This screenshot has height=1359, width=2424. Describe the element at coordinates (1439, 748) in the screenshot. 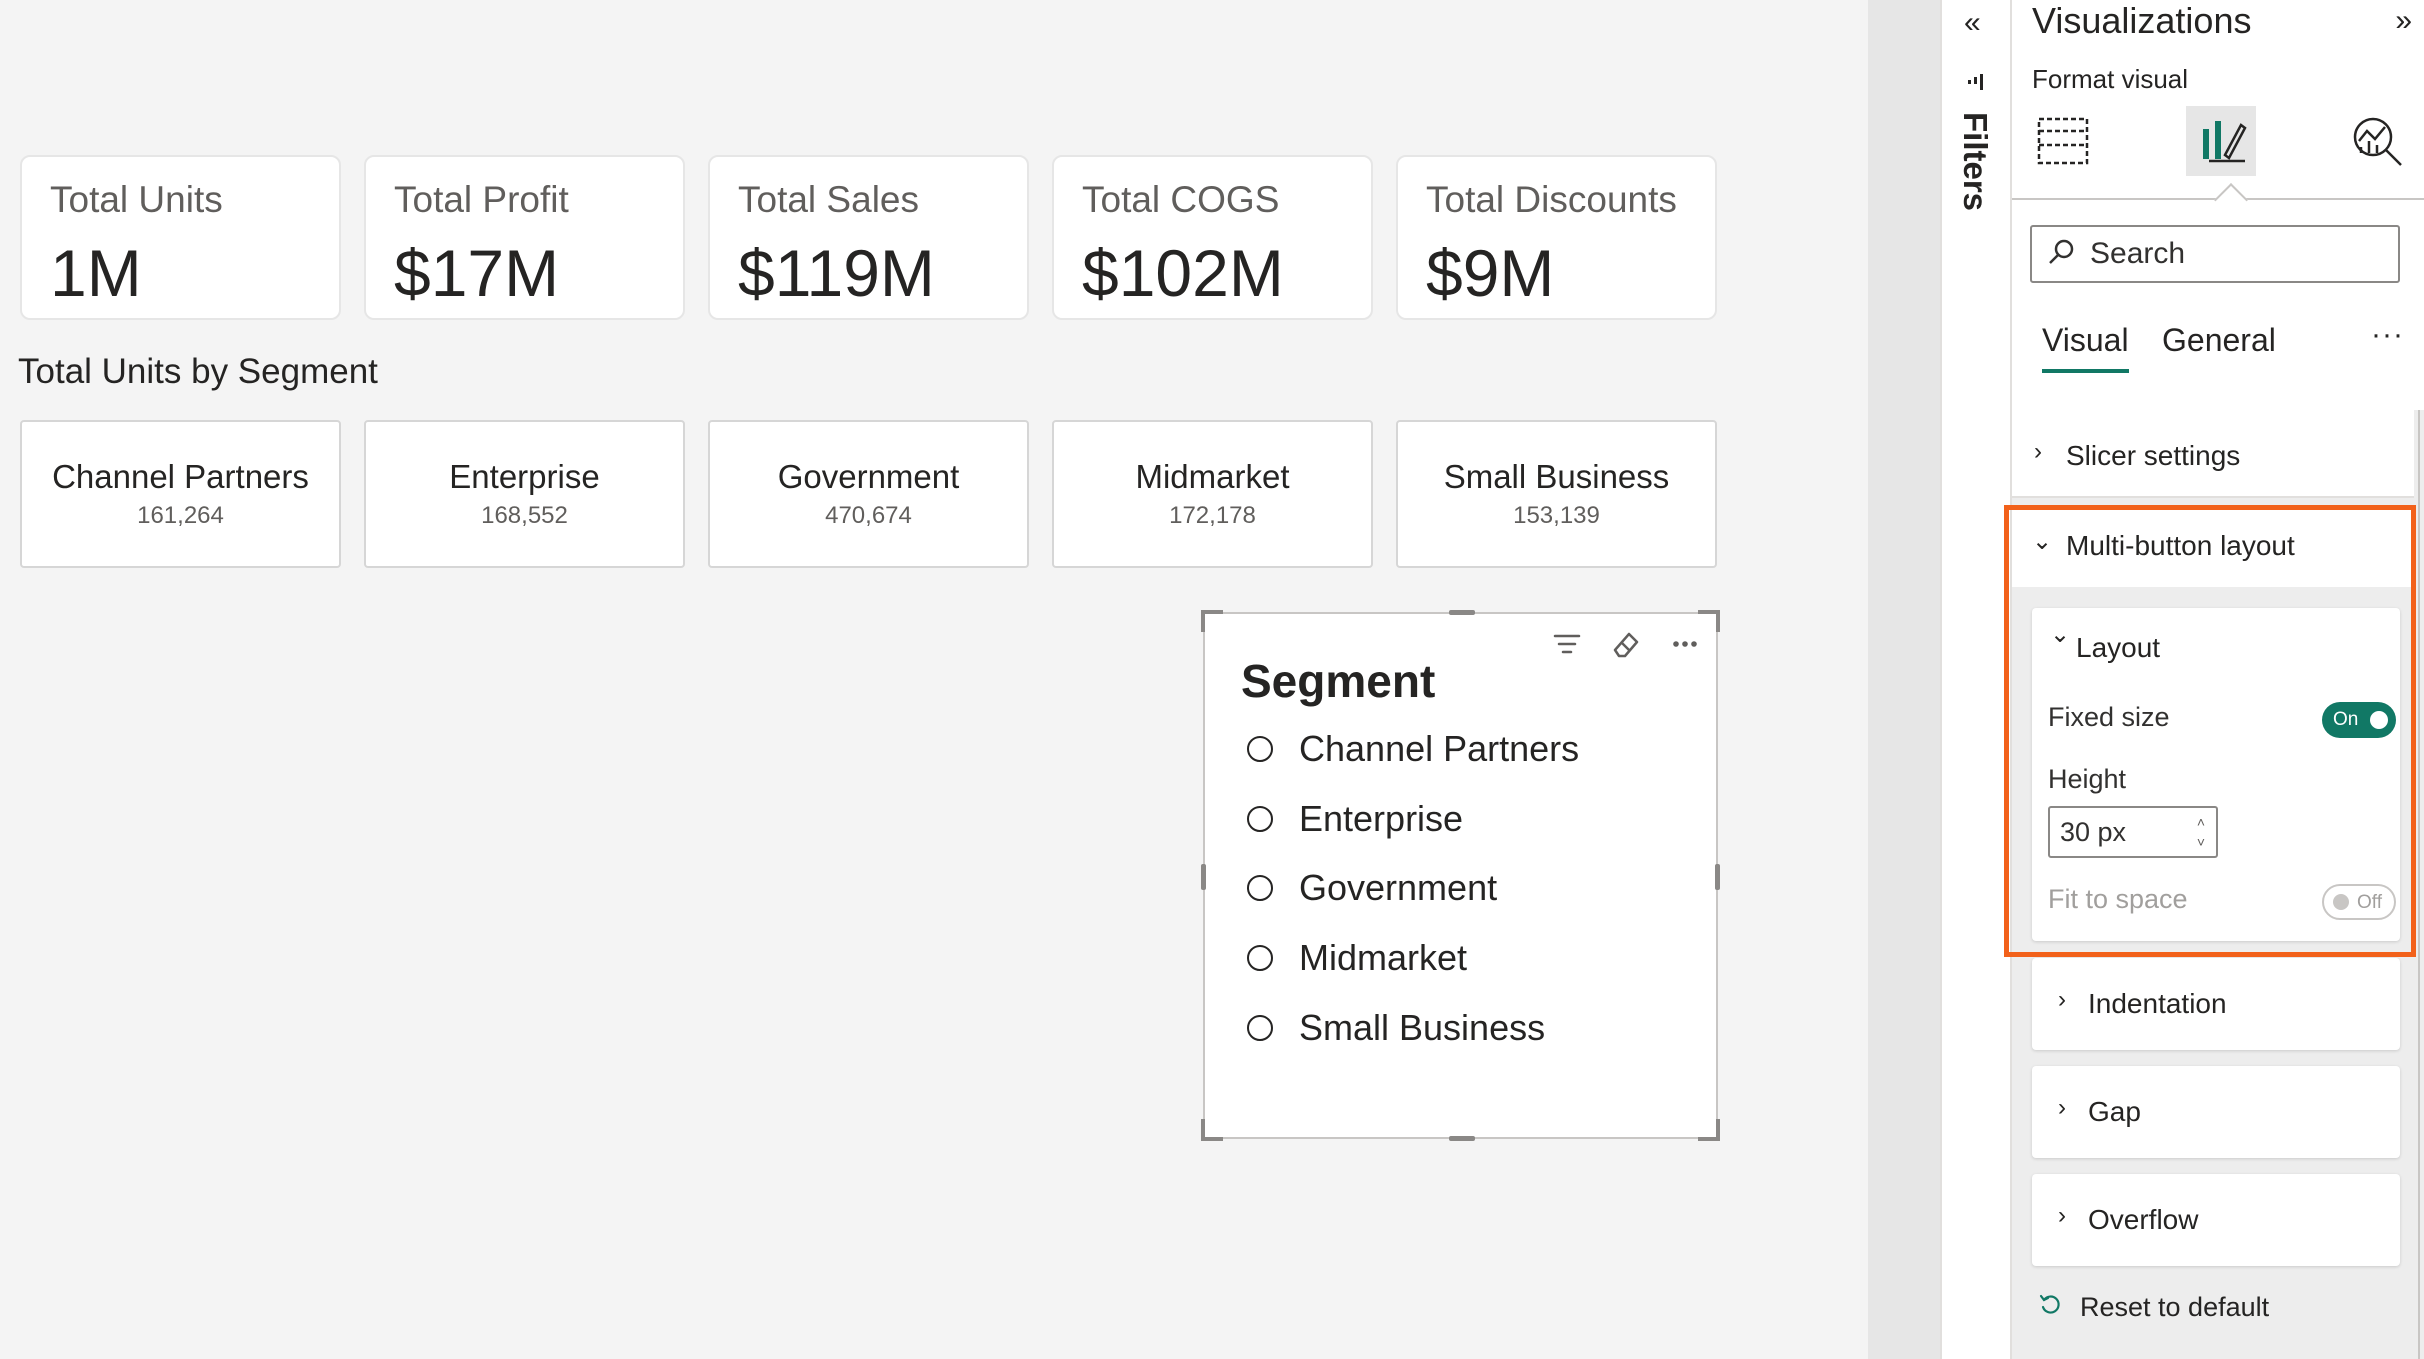

I see `slicer-option-label: Channel Partners` at that location.